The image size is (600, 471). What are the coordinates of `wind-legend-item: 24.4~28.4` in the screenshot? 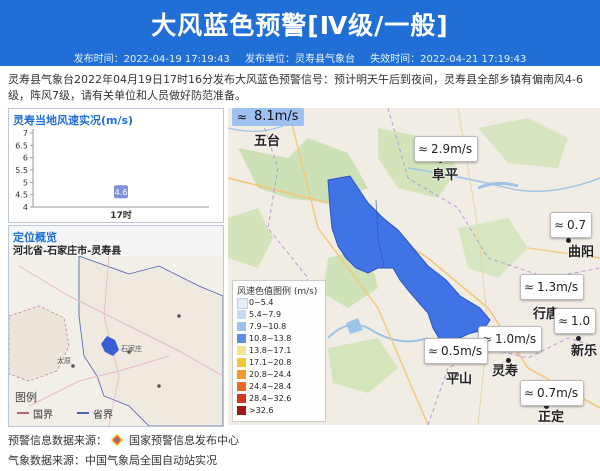 It's located at (280, 386).